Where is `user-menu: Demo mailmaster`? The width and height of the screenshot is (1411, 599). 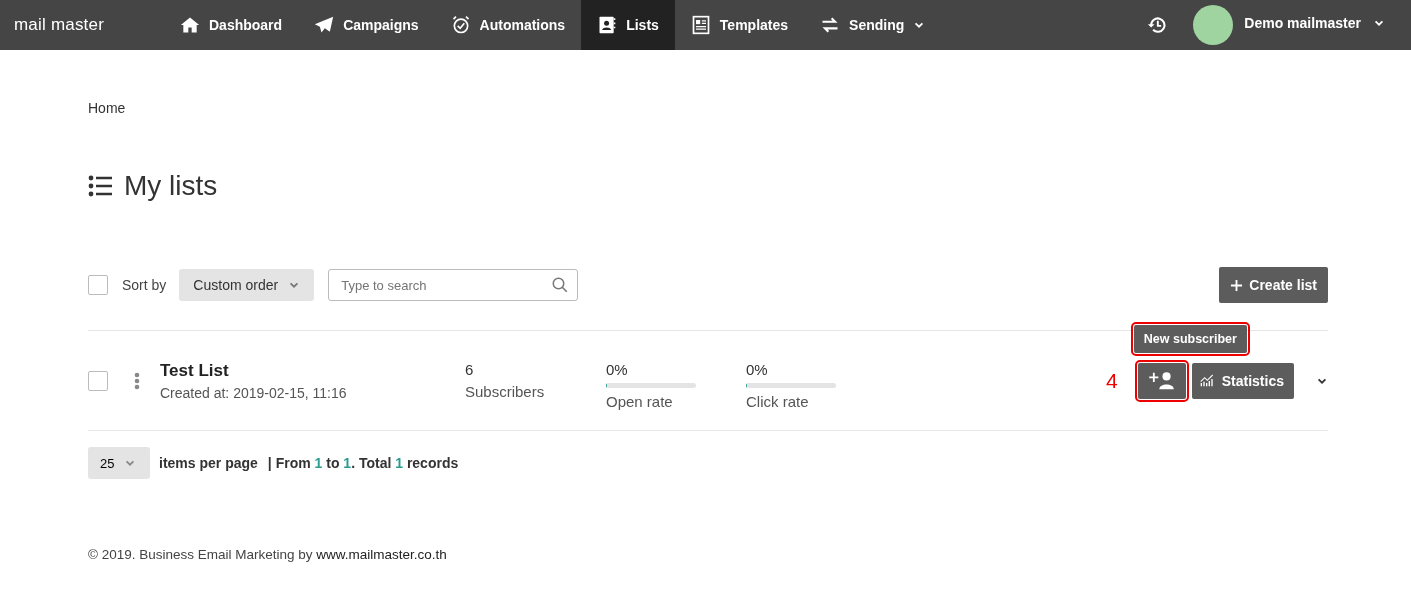 user-menu: Demo mailmaster is located at coordinates (1314, 23).